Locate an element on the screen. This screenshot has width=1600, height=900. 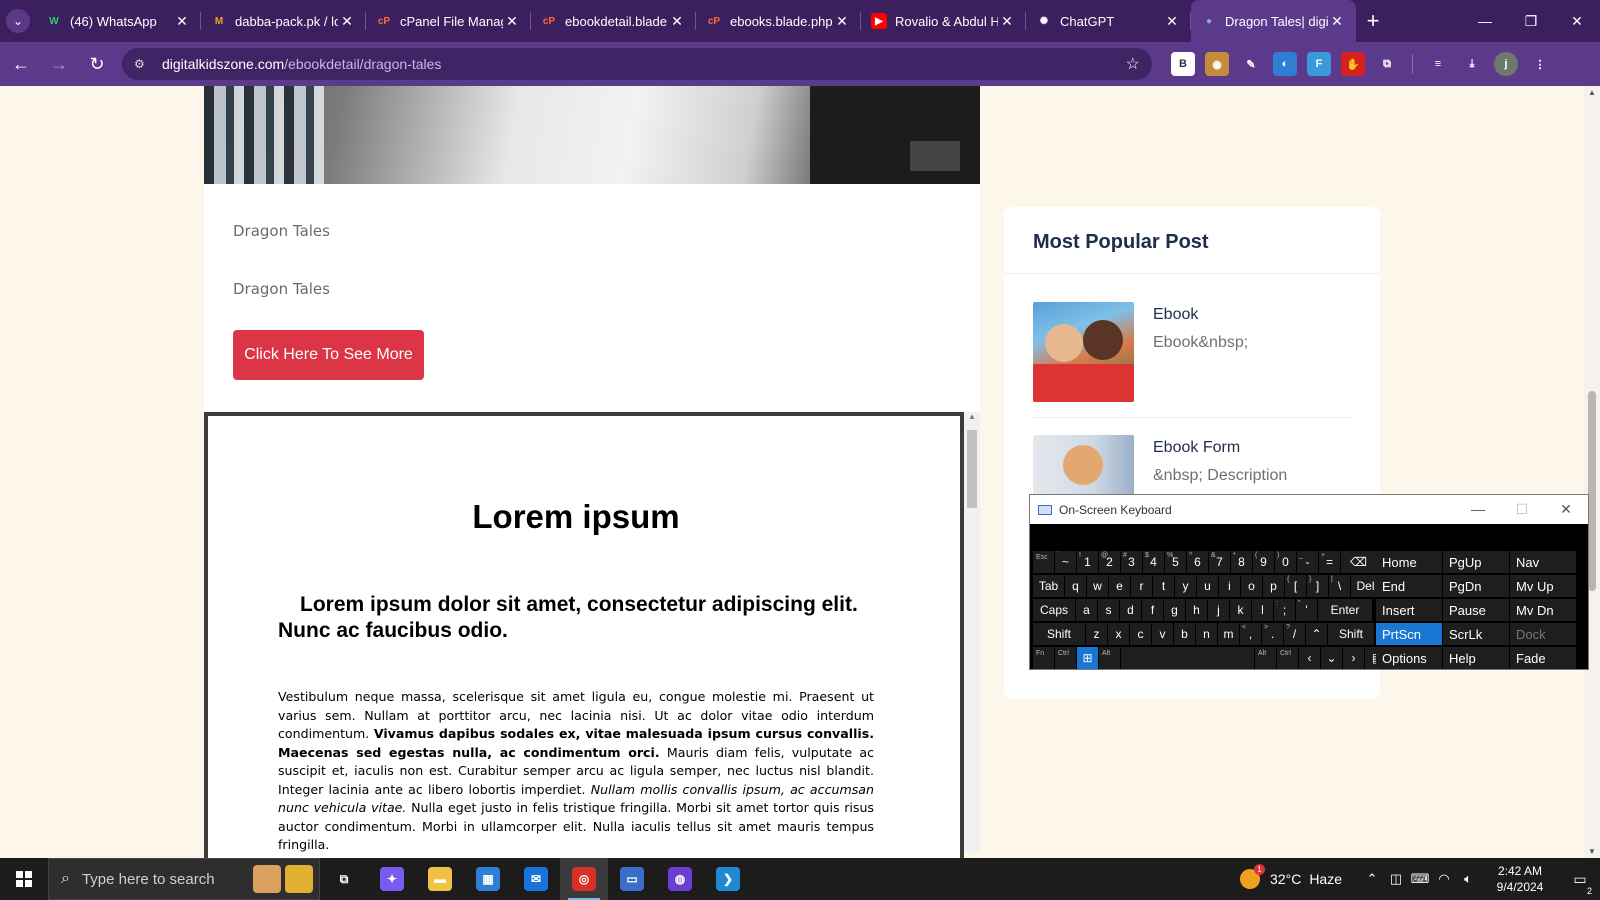
edge-extension-icon: ◐ is located at coordinates (1285, 64).